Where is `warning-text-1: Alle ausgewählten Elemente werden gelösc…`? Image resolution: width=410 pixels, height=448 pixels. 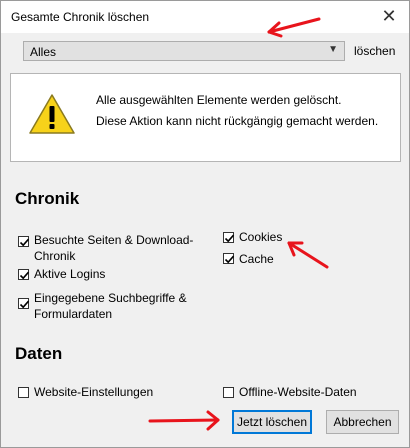 warning-text-1: Alle ausgewählten Elemente werden gelösc… is located at coordinates (219, 100).